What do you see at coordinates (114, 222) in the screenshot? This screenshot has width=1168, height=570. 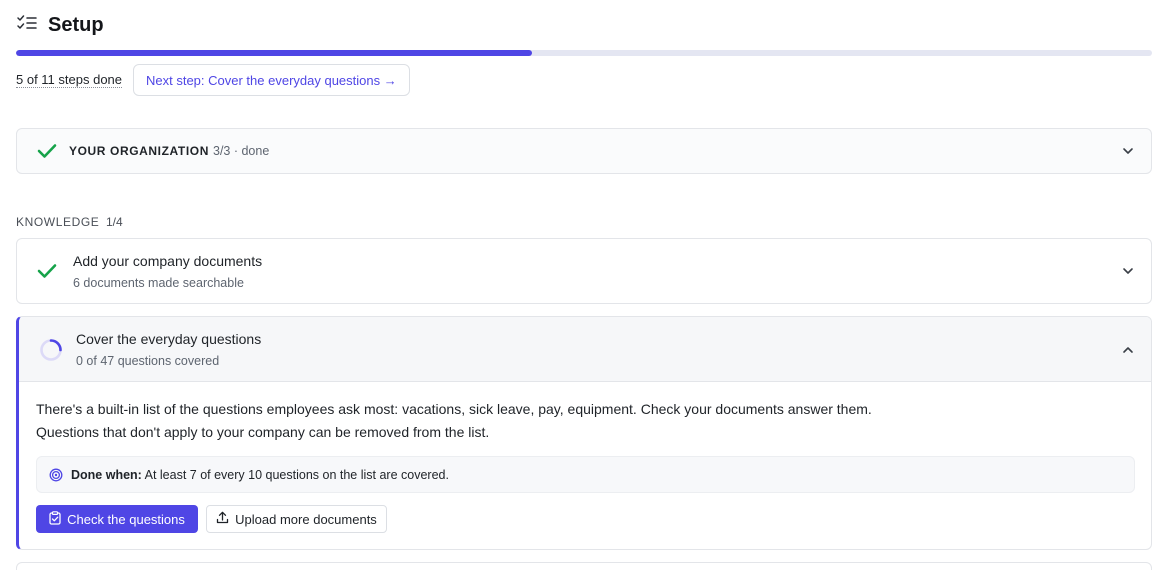 I see `knowledge-section-count: 1/4` at bounding box center [114, 222].